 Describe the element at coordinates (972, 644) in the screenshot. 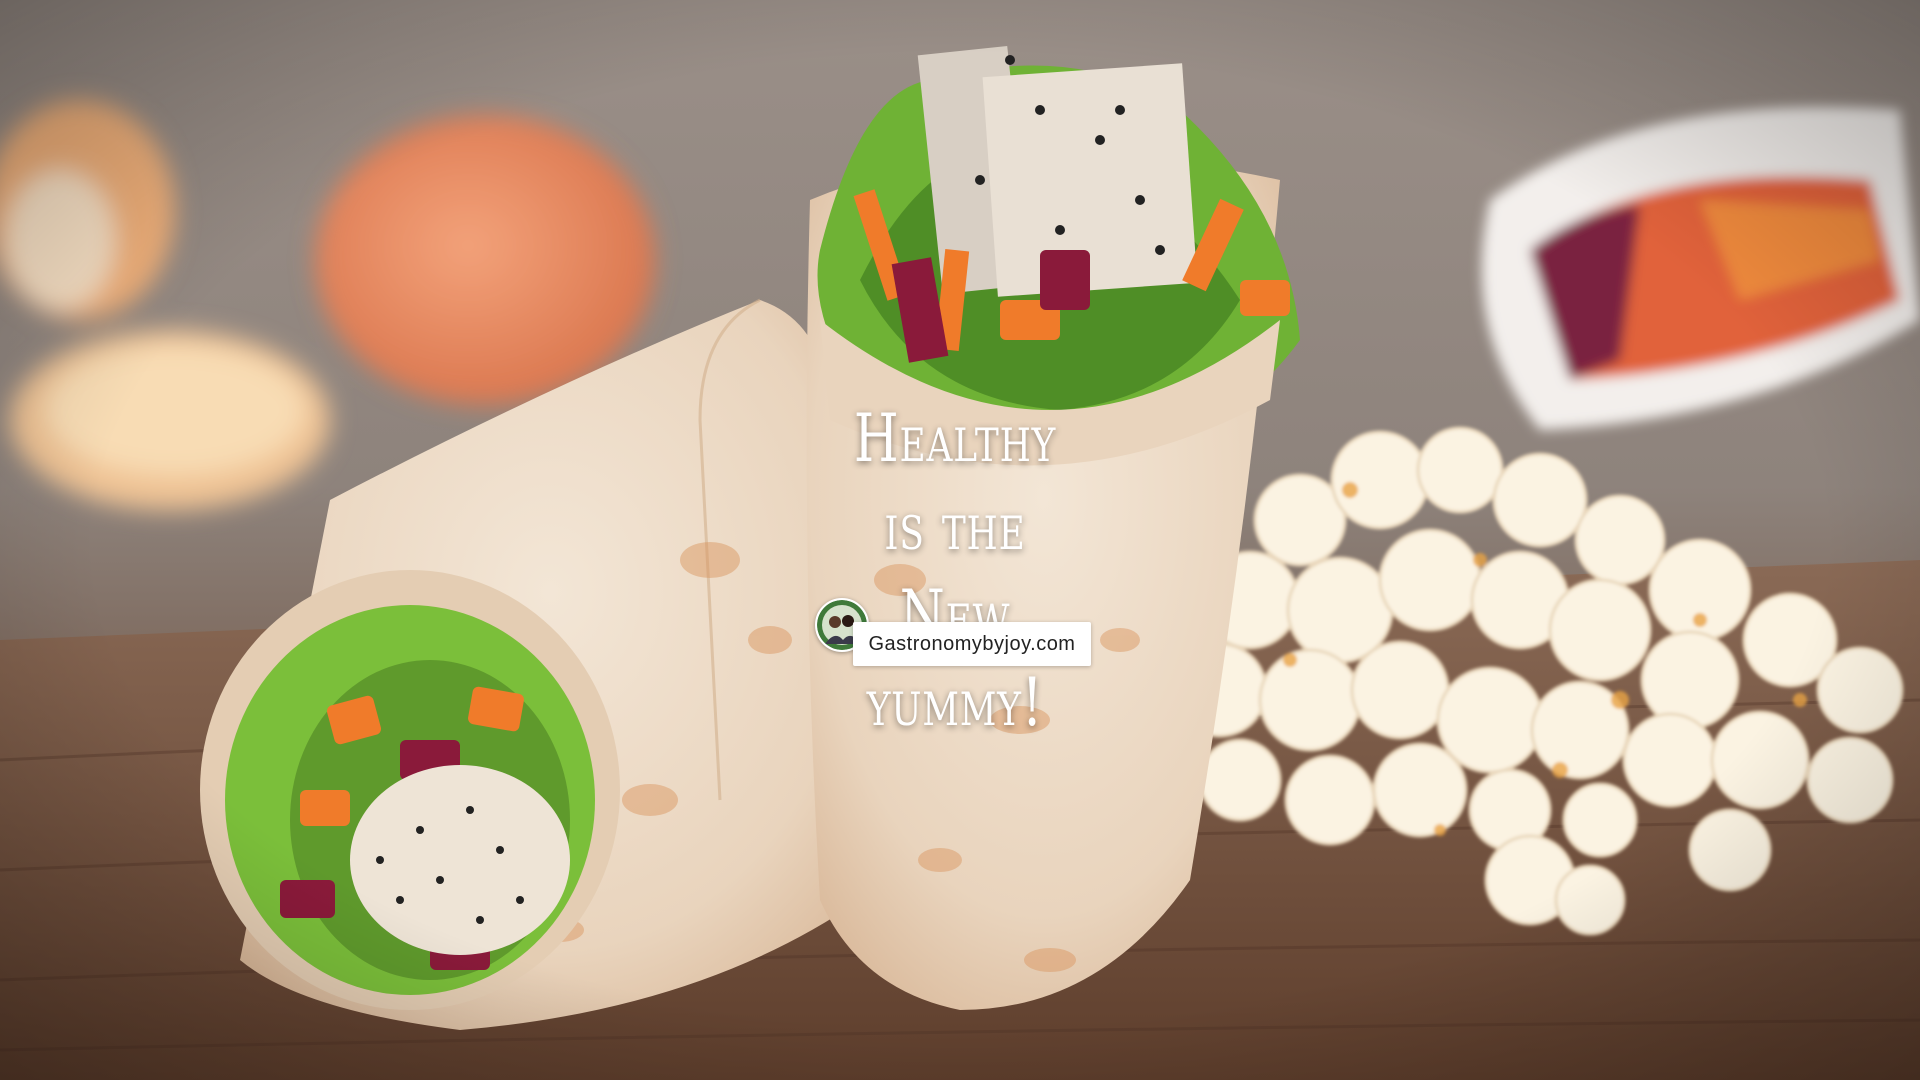

I see `site-url-label: Gastronomybyjoy.com` at that location.